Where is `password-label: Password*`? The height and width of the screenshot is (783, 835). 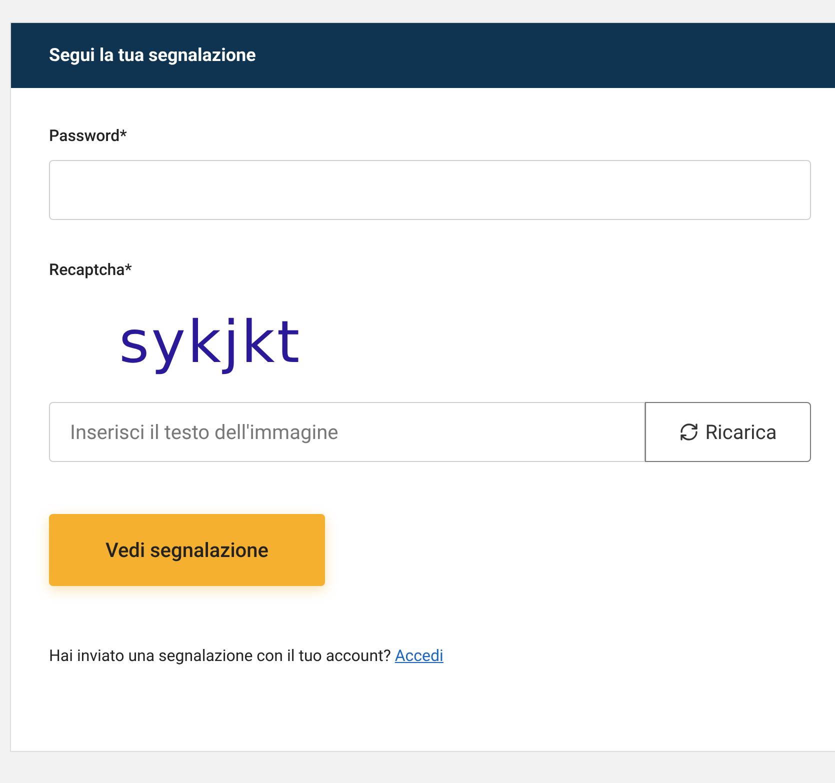 password-label: Password* is located at coordinates (88, 136).